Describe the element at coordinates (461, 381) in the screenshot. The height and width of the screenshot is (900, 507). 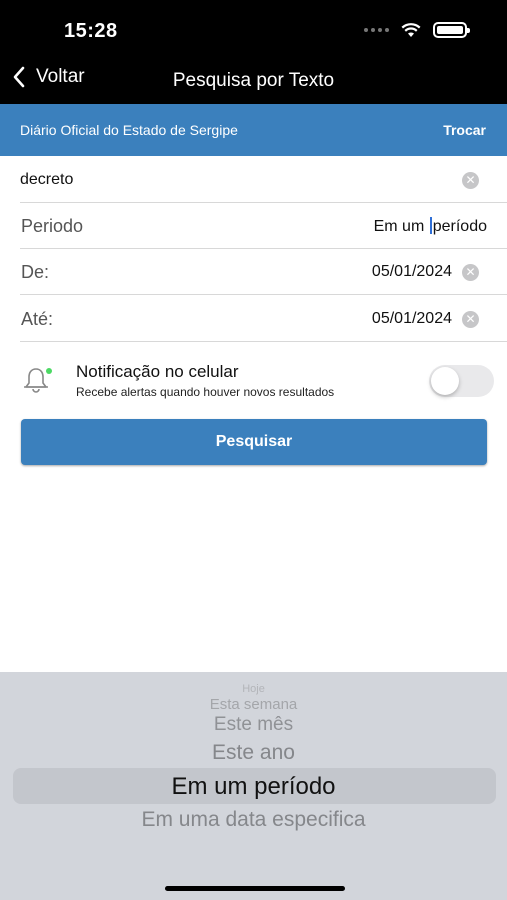
I see `notification-toggle` at that location.